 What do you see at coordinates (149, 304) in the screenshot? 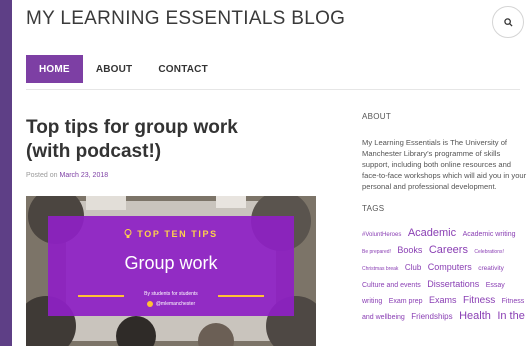
I see `handle-dot-icon` at bounding box center [149, 304].